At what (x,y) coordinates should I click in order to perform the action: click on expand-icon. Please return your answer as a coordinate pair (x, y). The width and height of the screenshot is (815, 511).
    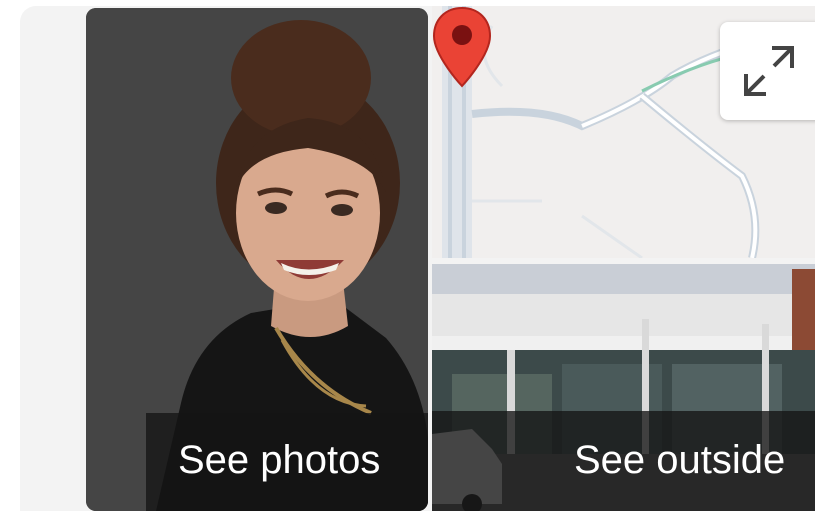
    Looking at the image, I should click on (769, 71).